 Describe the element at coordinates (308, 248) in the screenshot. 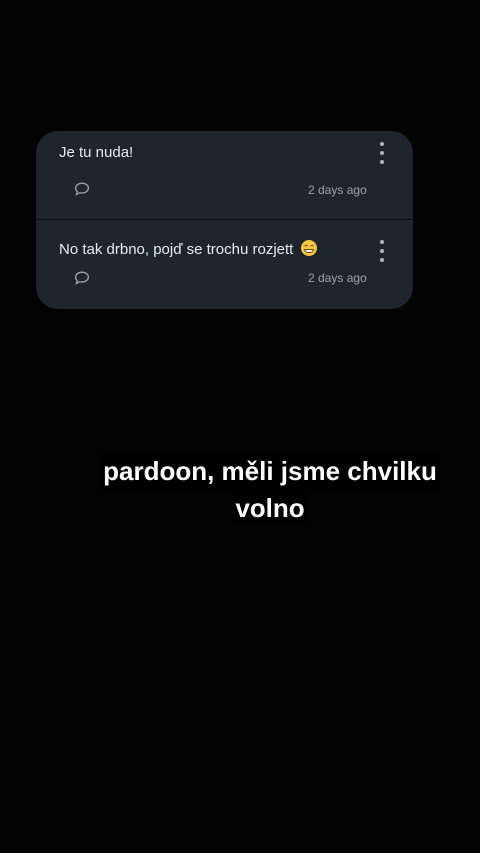

I see `grinning-face-emoji-icon` at that location.